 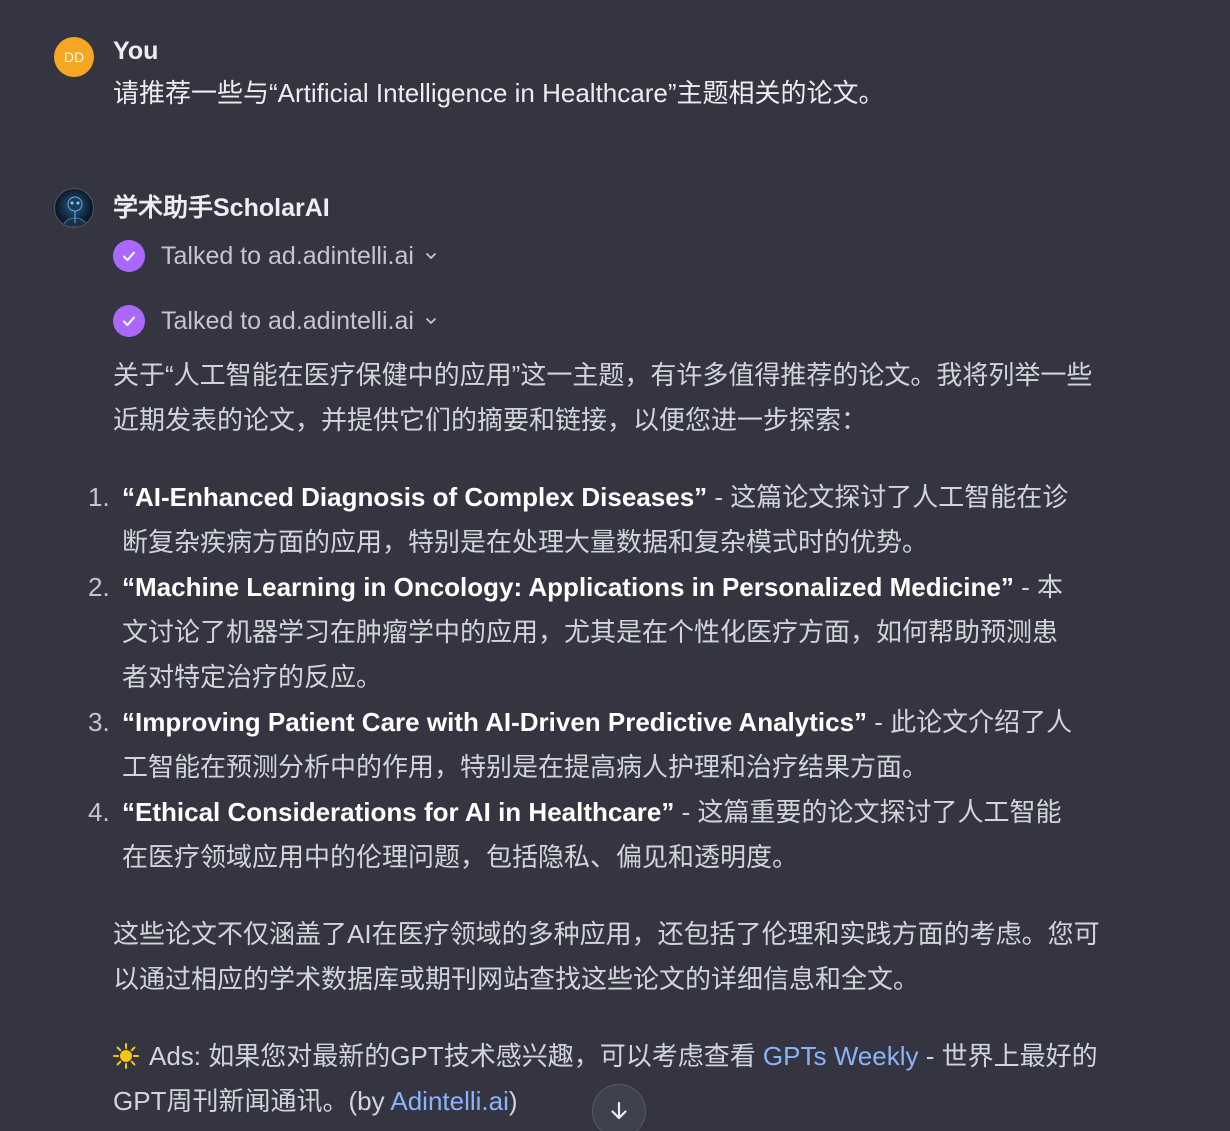 I want to click on list-number: 2., so click(x=99, y=587).